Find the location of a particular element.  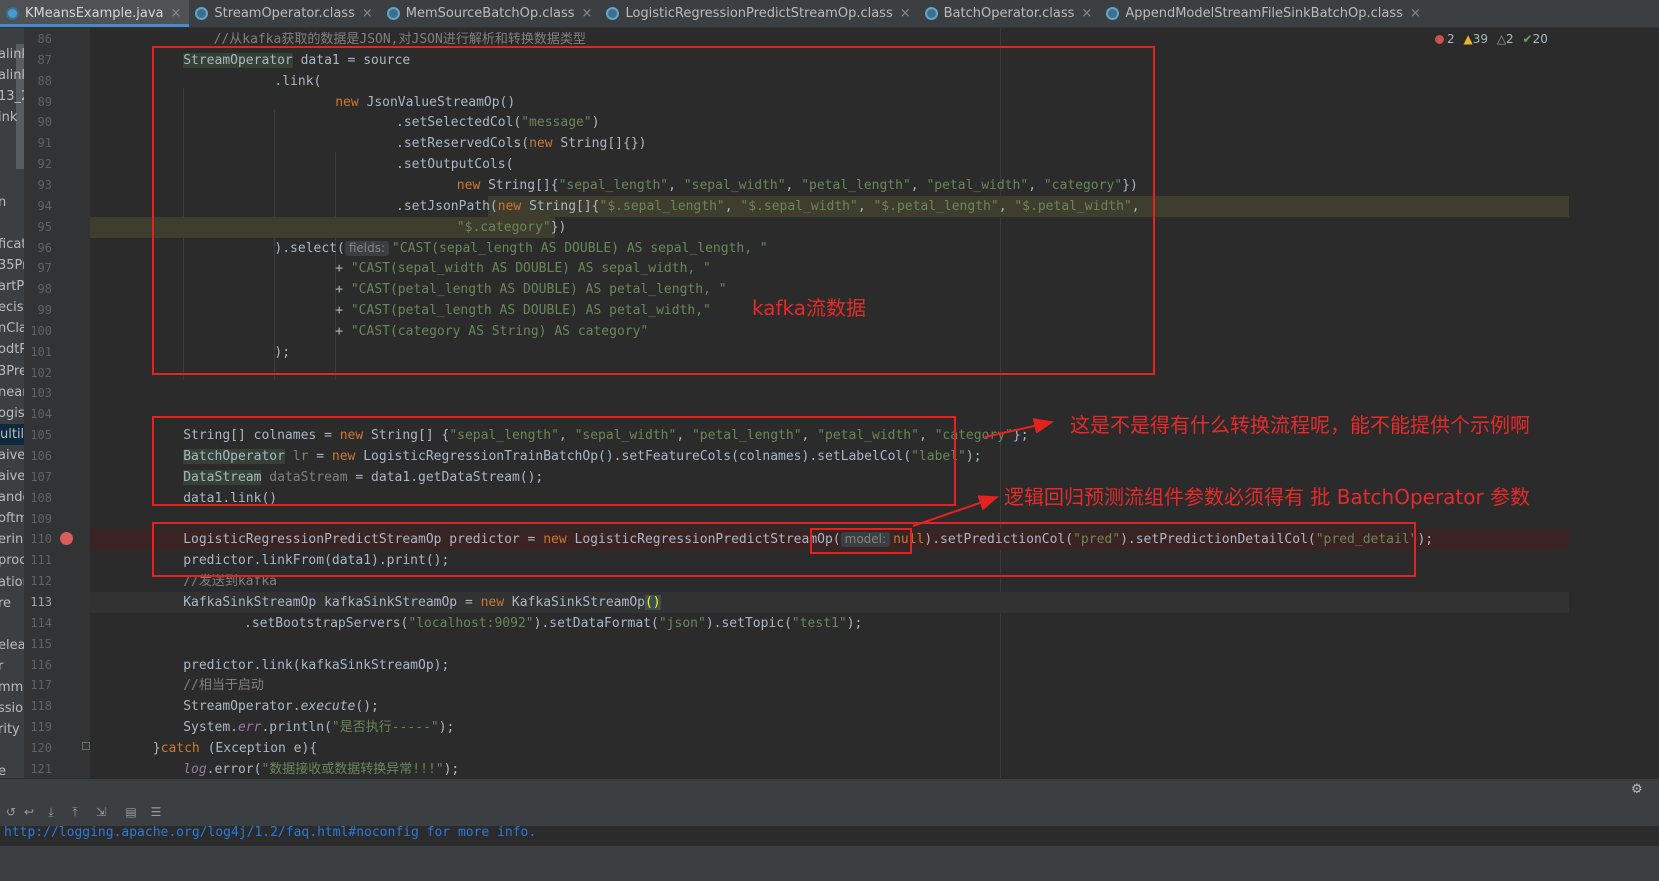

line-number: 102 is located at coordinates (41, 372).